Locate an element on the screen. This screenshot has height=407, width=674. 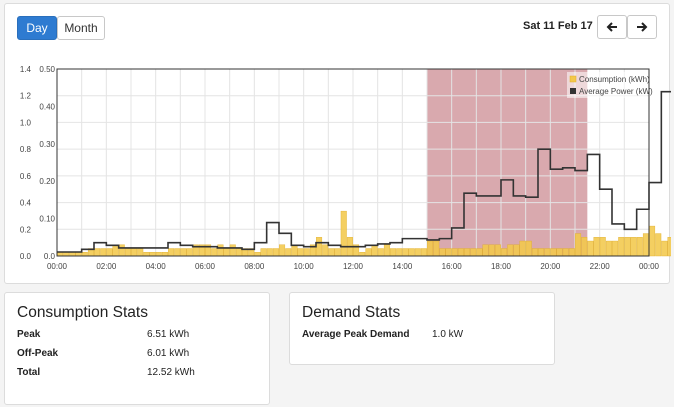
legend-power-label: Average Power (kW) is located at coordinates (616, 91).